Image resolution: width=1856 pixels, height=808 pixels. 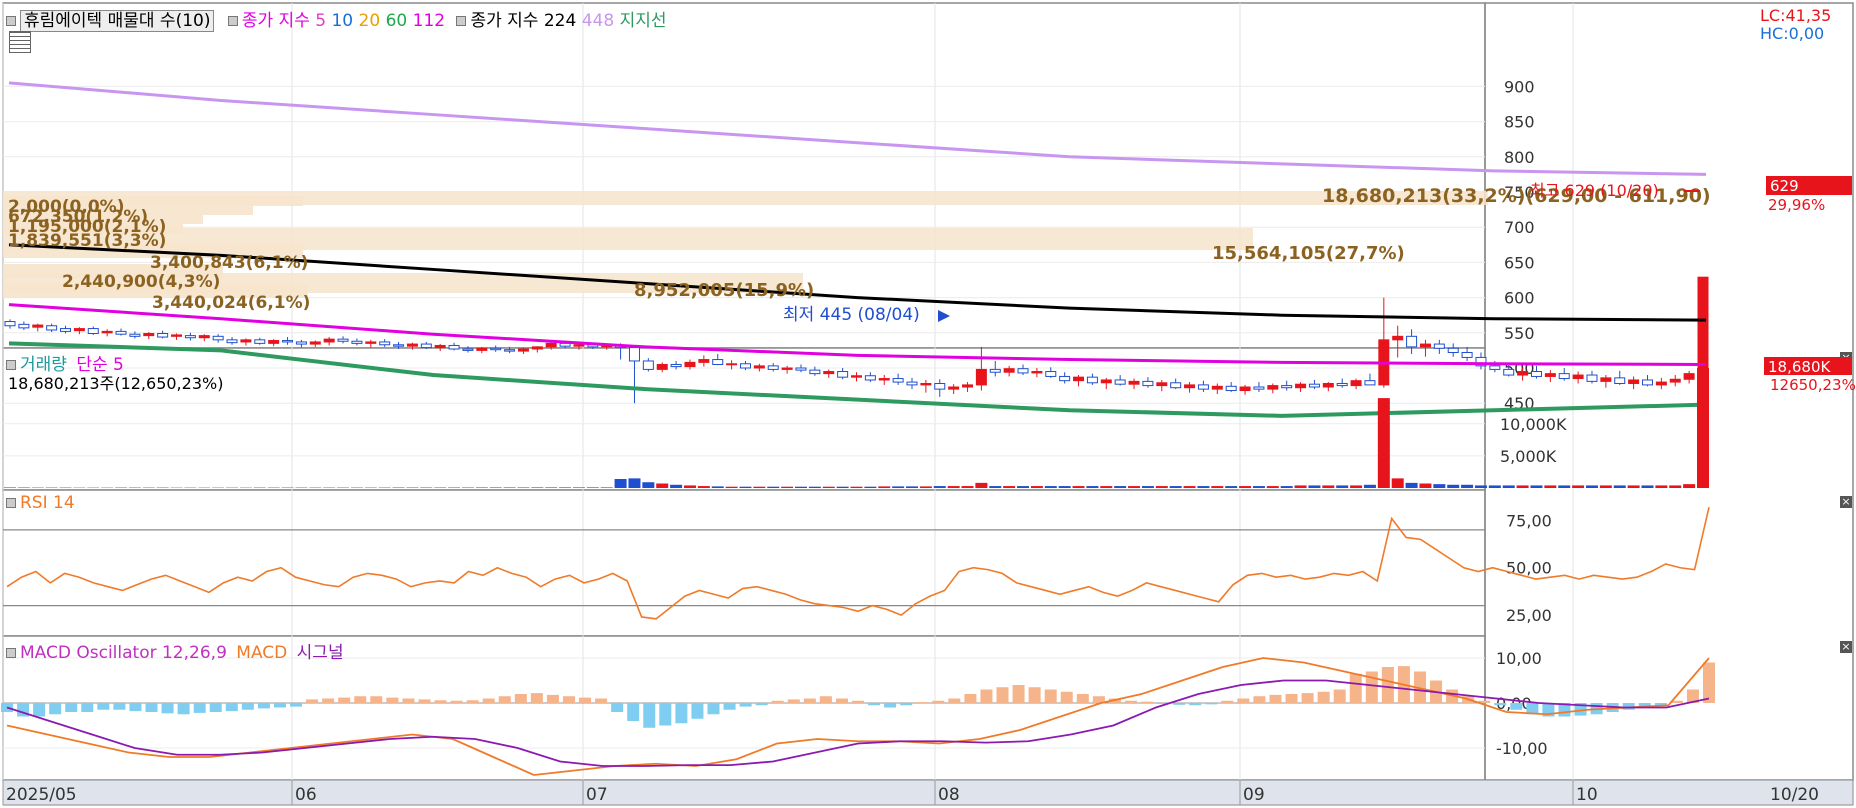 What do you see at coordinates (1594, 190) in the screenshot?
I see `high-label: 최고 629 (10/20)` at bounding box center [1594, 190].